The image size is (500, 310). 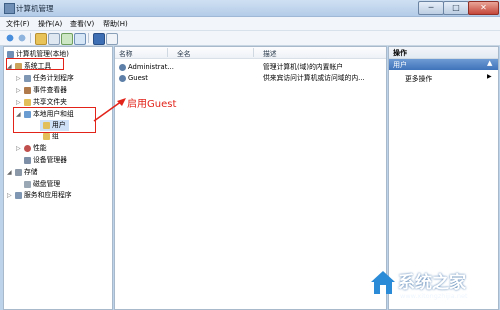 I want to click on menu-bar: 文件(F) 操作(A) 查看(V) 帮助(H), so click(x=250, y=24).